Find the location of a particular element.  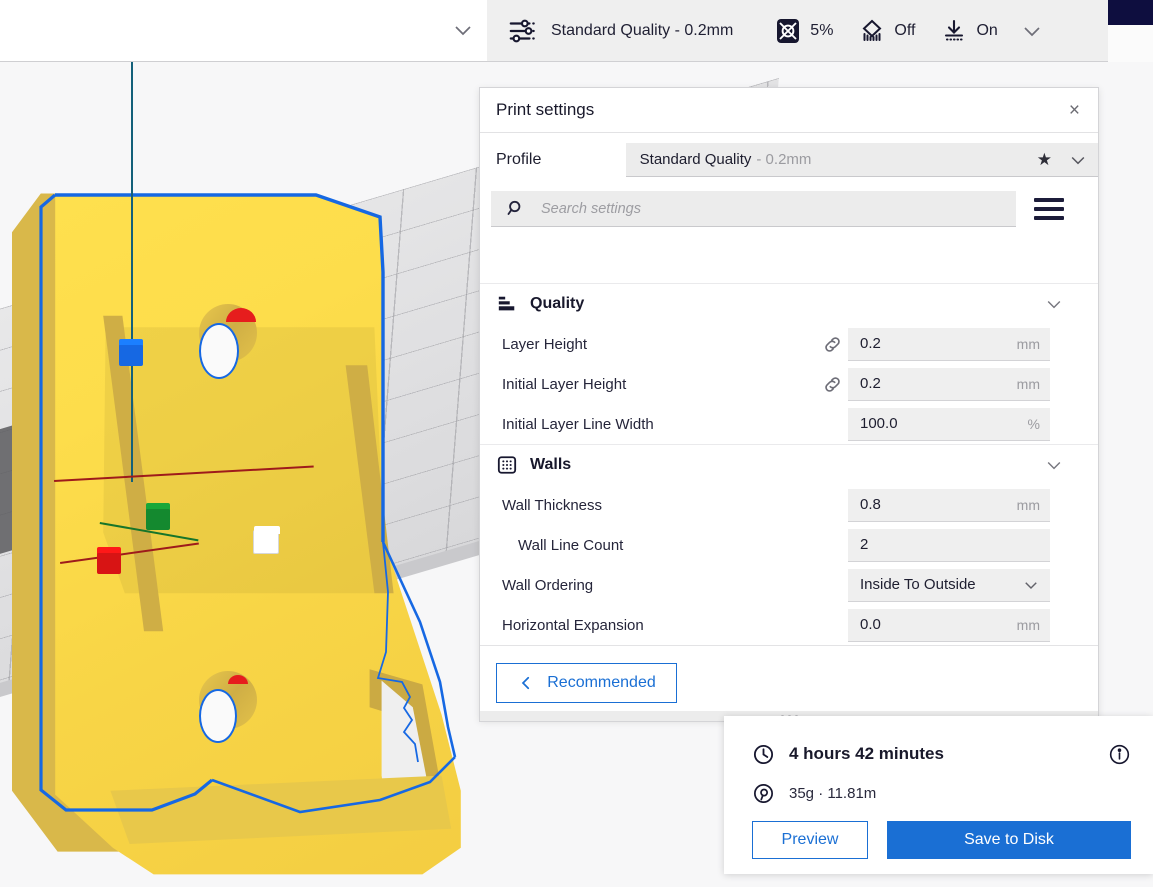

infill-icon is located at coordinates (788, 31).